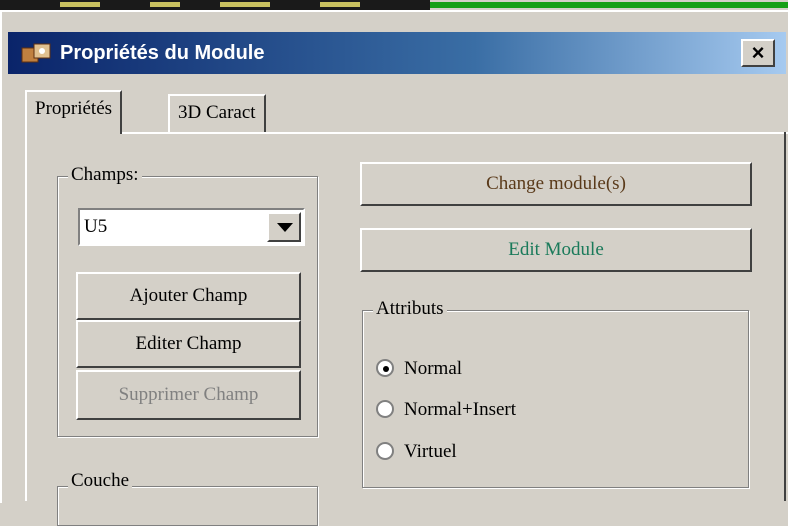 Image resolution: width=788 pixels, height=526 pixels. I want to click on couche-legend: Couche, so click(100, 481).